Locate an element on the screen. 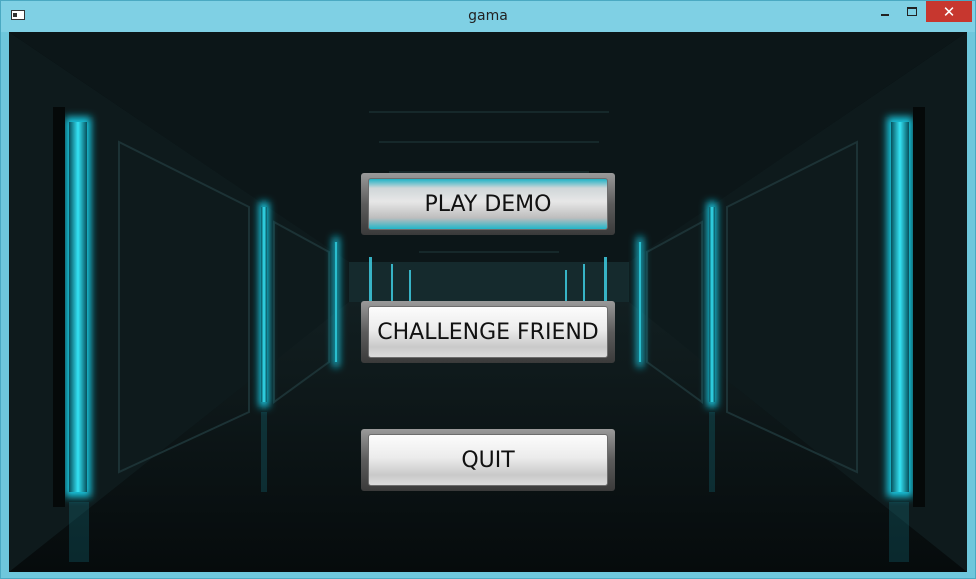  close-icon: ✕ is located at coordinates (949, 11).